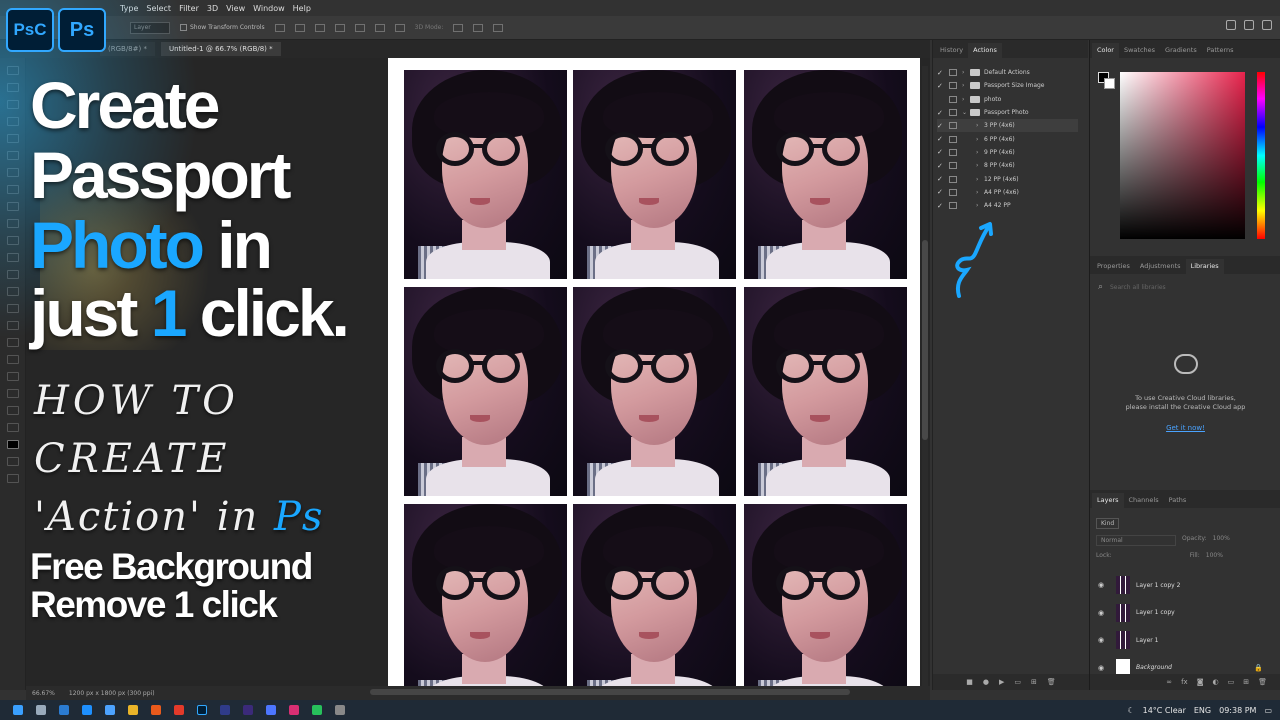  I want to click on align-top-icon, so click(339, 27).